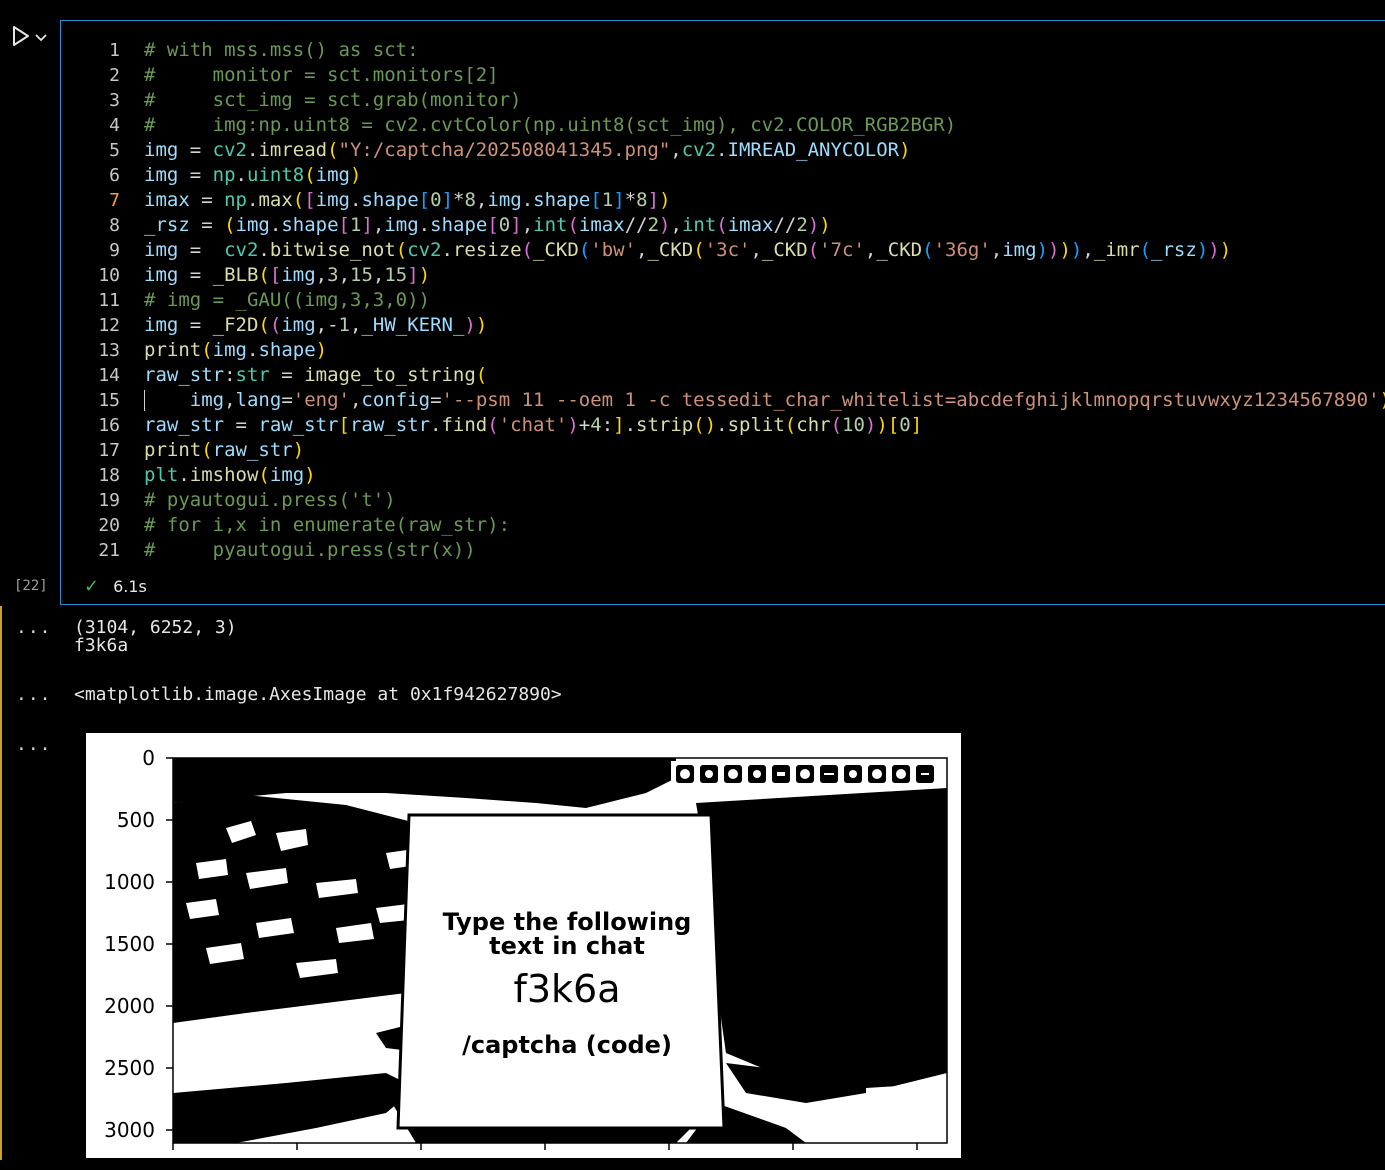  What do you see at coordinates (109, 400) in the screenshot?
I see `line-number: 15` at bounding box center [109, 400].